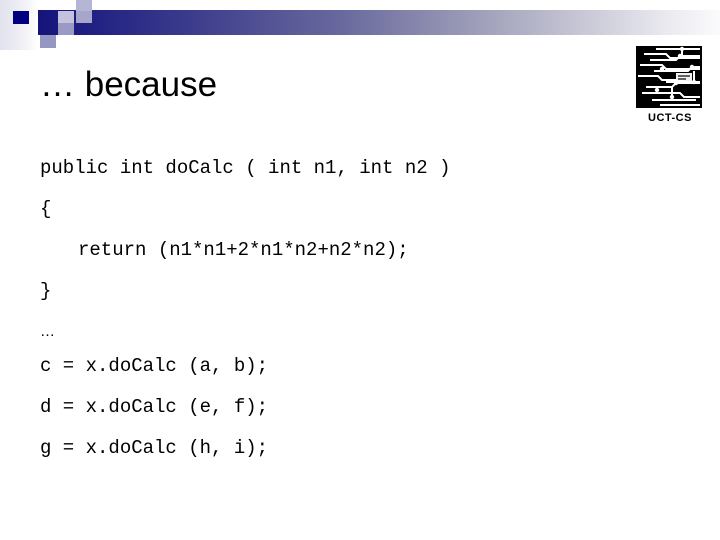 The image size is (720, 540). I want to click on deco-square-top, so click(84, 5).